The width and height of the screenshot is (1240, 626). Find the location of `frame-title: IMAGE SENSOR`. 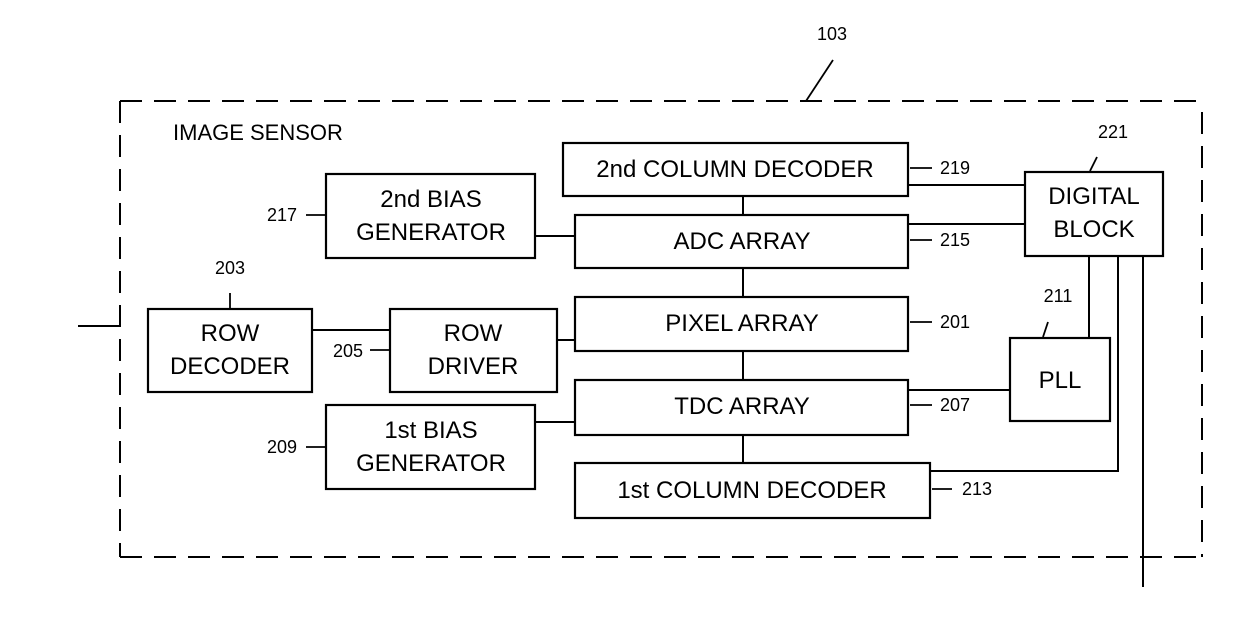

frame-title: IMAGE SENSOR is located at coordinates (258, 132).